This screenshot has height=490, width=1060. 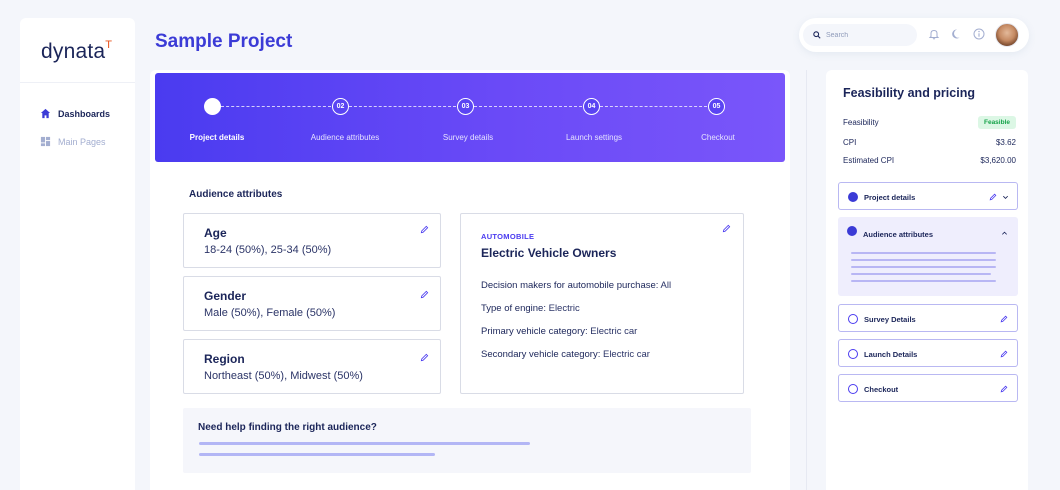 What do you see at coordinates (468, 137) in the screenshot?
I see `step-label-survey-details: Survey details` at bounding box center [468, 137].